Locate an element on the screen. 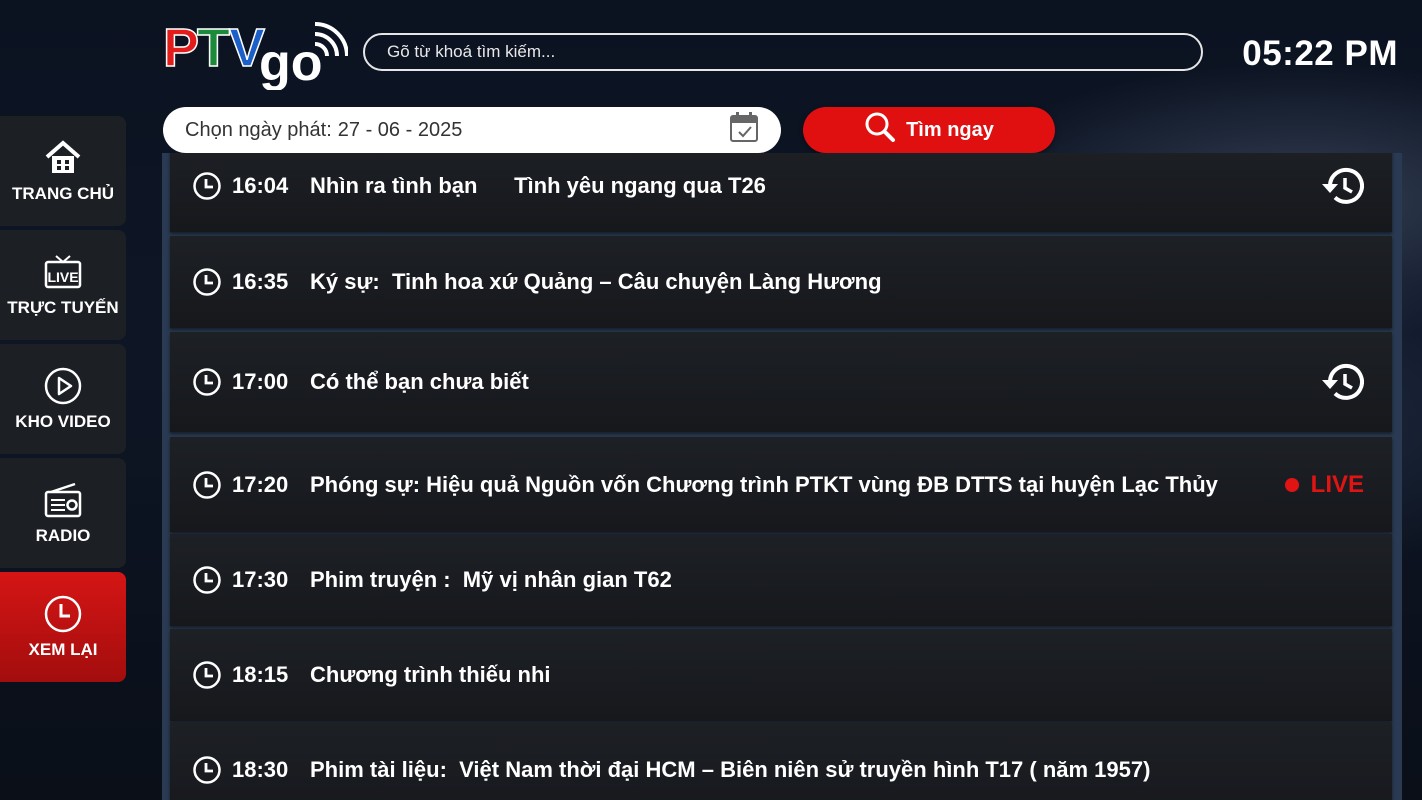  search-now-label: Tìm ngay is located at coordinates (950, 129).